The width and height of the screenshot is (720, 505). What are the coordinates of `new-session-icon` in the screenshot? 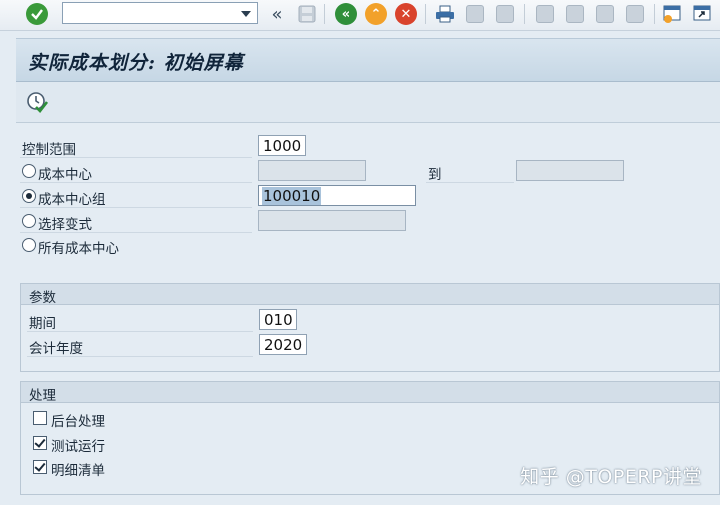 It's located at (673, 14).